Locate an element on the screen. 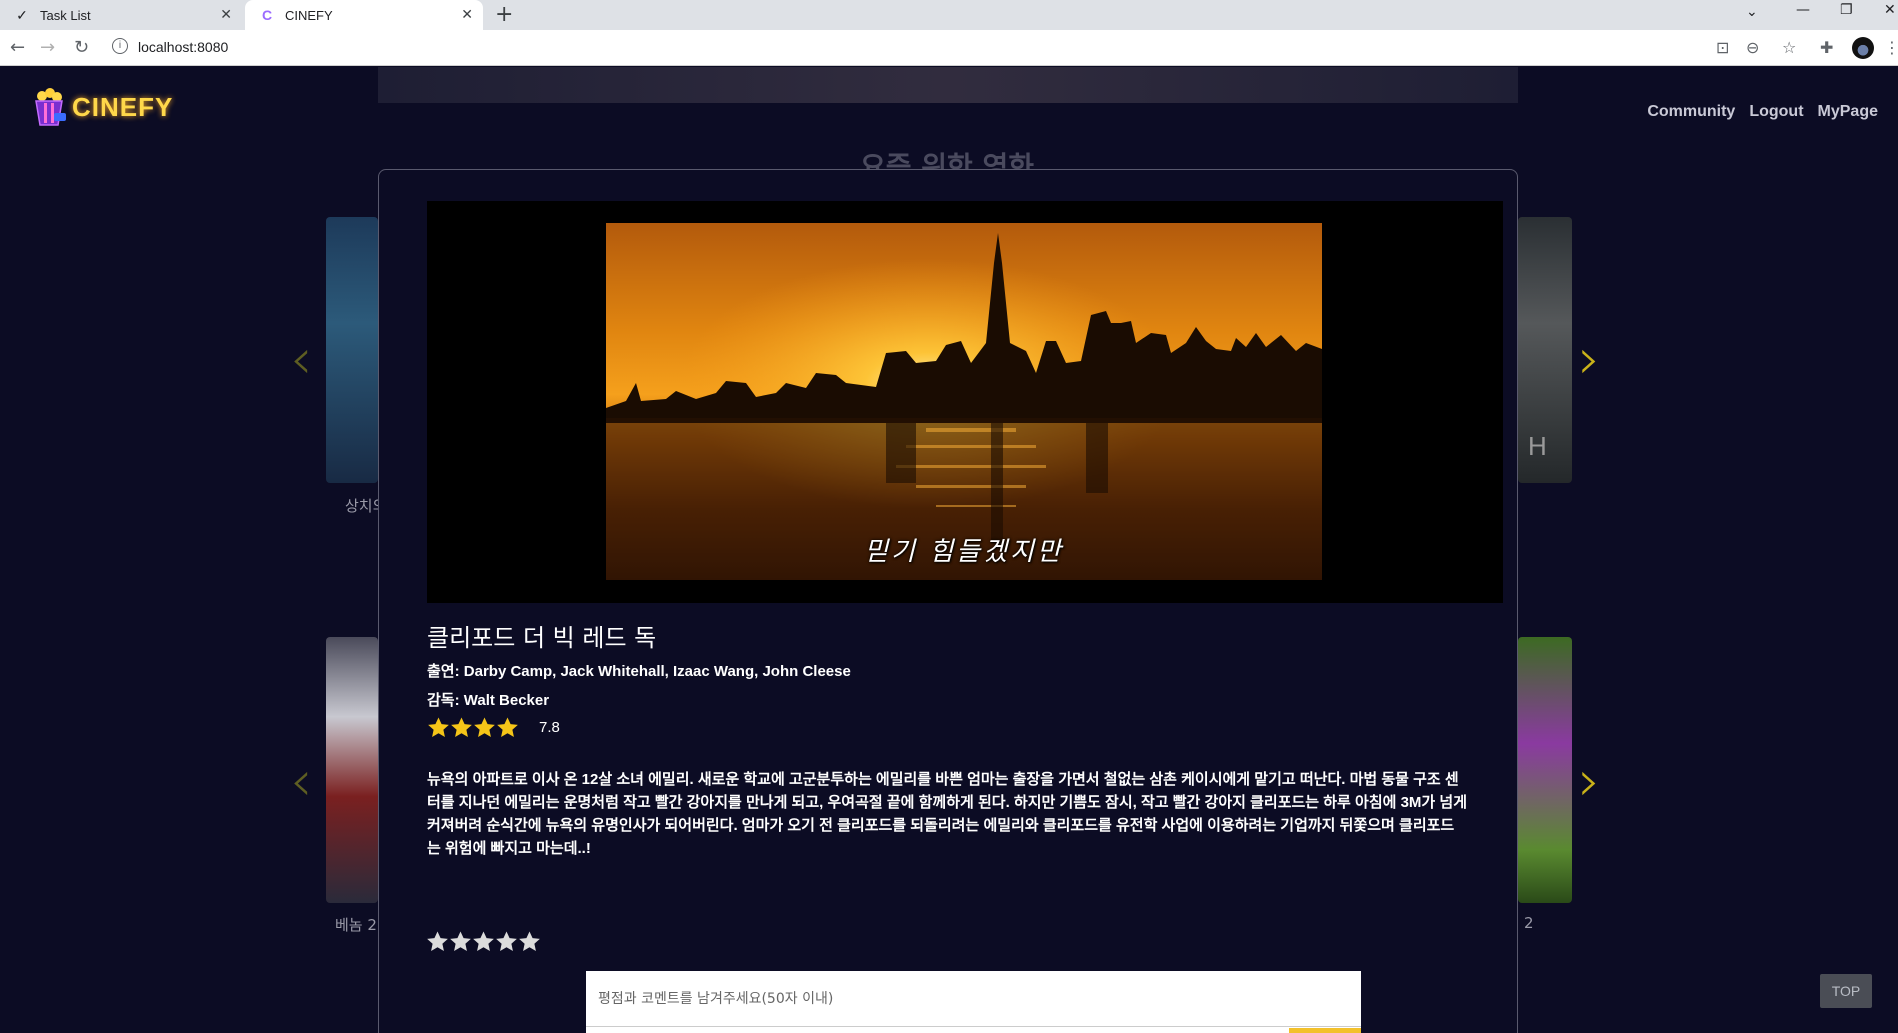 The image size is (1898, 1033). user-rating-stars is located at coordinates (483, 941).